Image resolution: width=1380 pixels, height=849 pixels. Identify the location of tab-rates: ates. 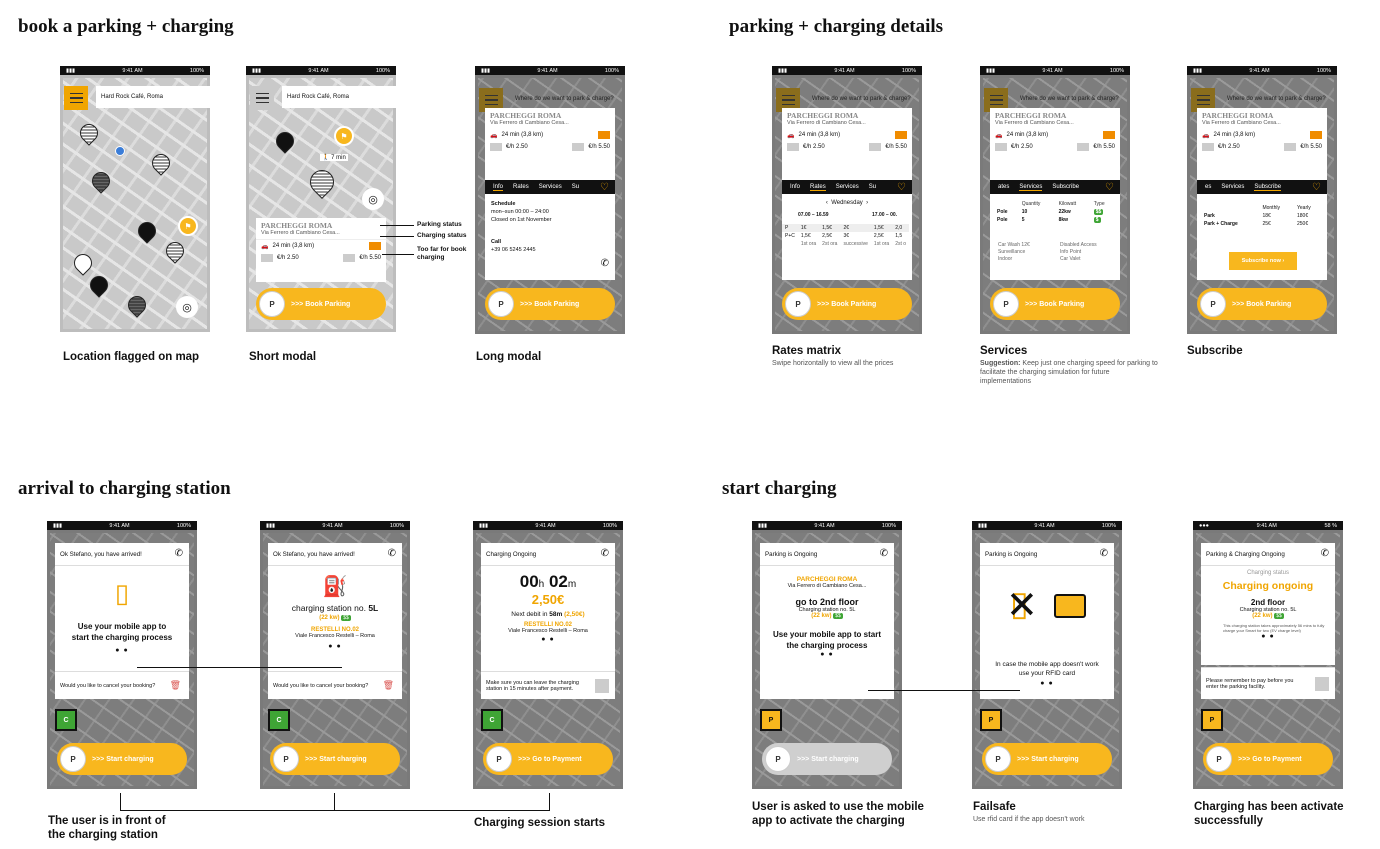
(1003, 187).